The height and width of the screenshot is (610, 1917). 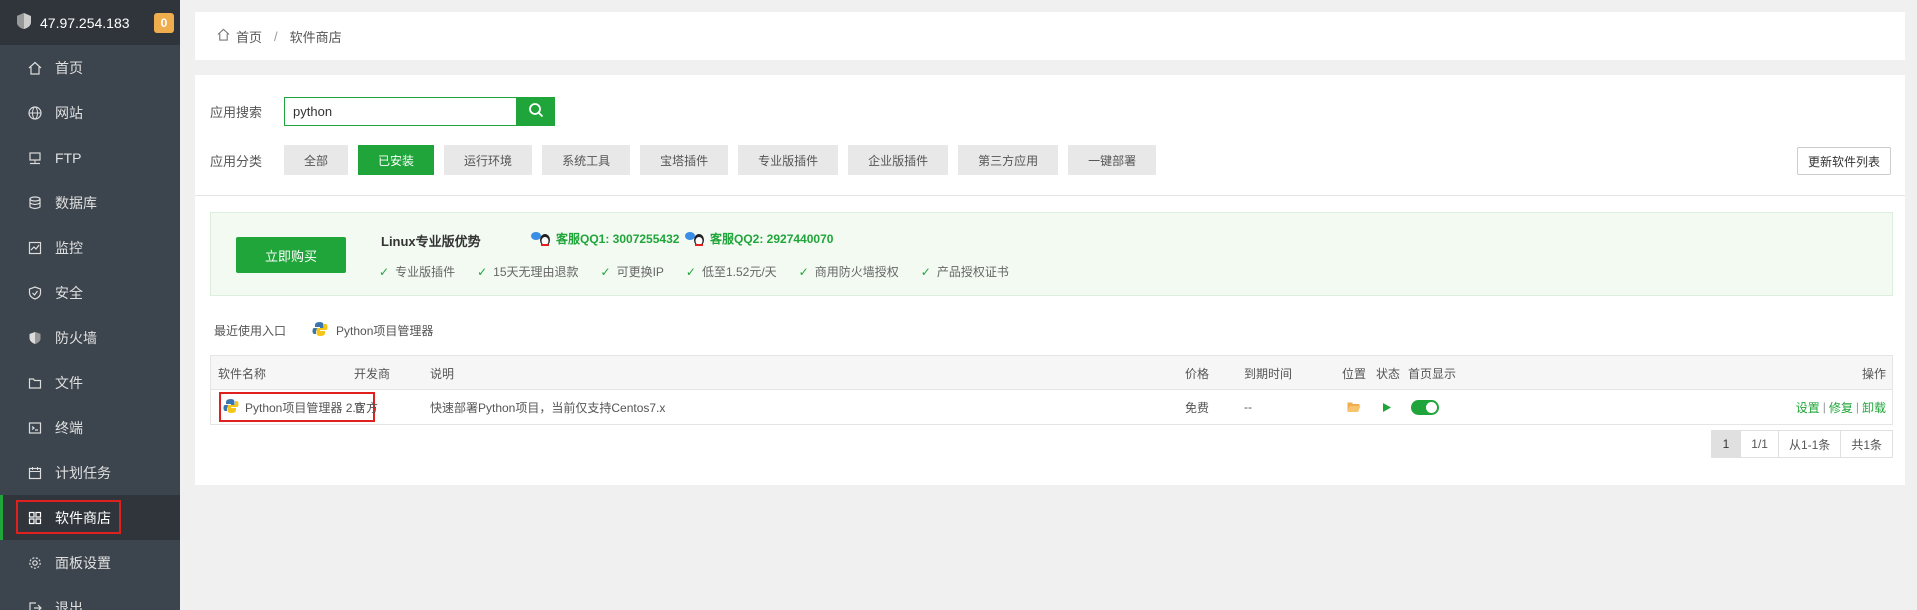 I want to click on toggle-switch, so click(x=1425, y=407).